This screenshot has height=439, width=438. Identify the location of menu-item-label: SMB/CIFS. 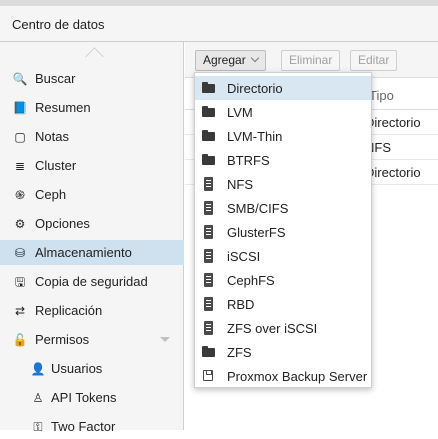
(258, 208).